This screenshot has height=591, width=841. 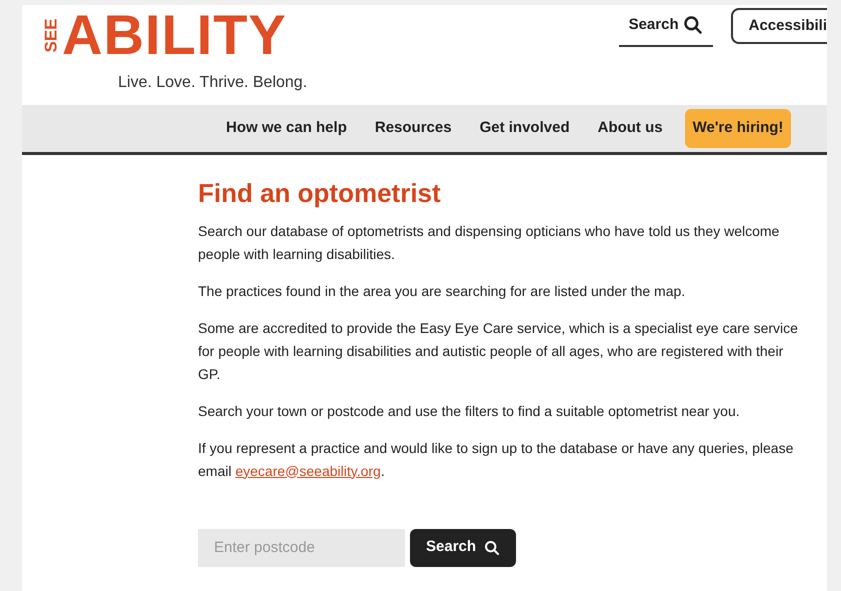 I want to click on logo-text: ABILITY, so click(x=174, y=35).